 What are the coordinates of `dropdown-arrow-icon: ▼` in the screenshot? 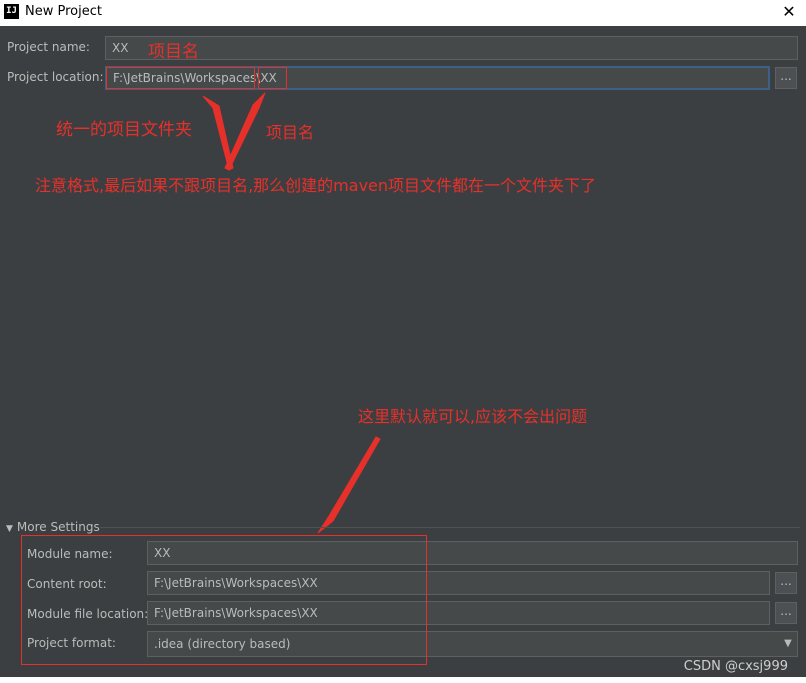 It's located at (788, 644).